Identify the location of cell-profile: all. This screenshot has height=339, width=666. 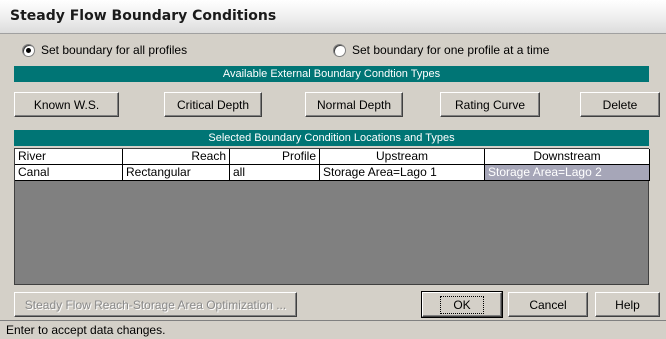
(275, 173).